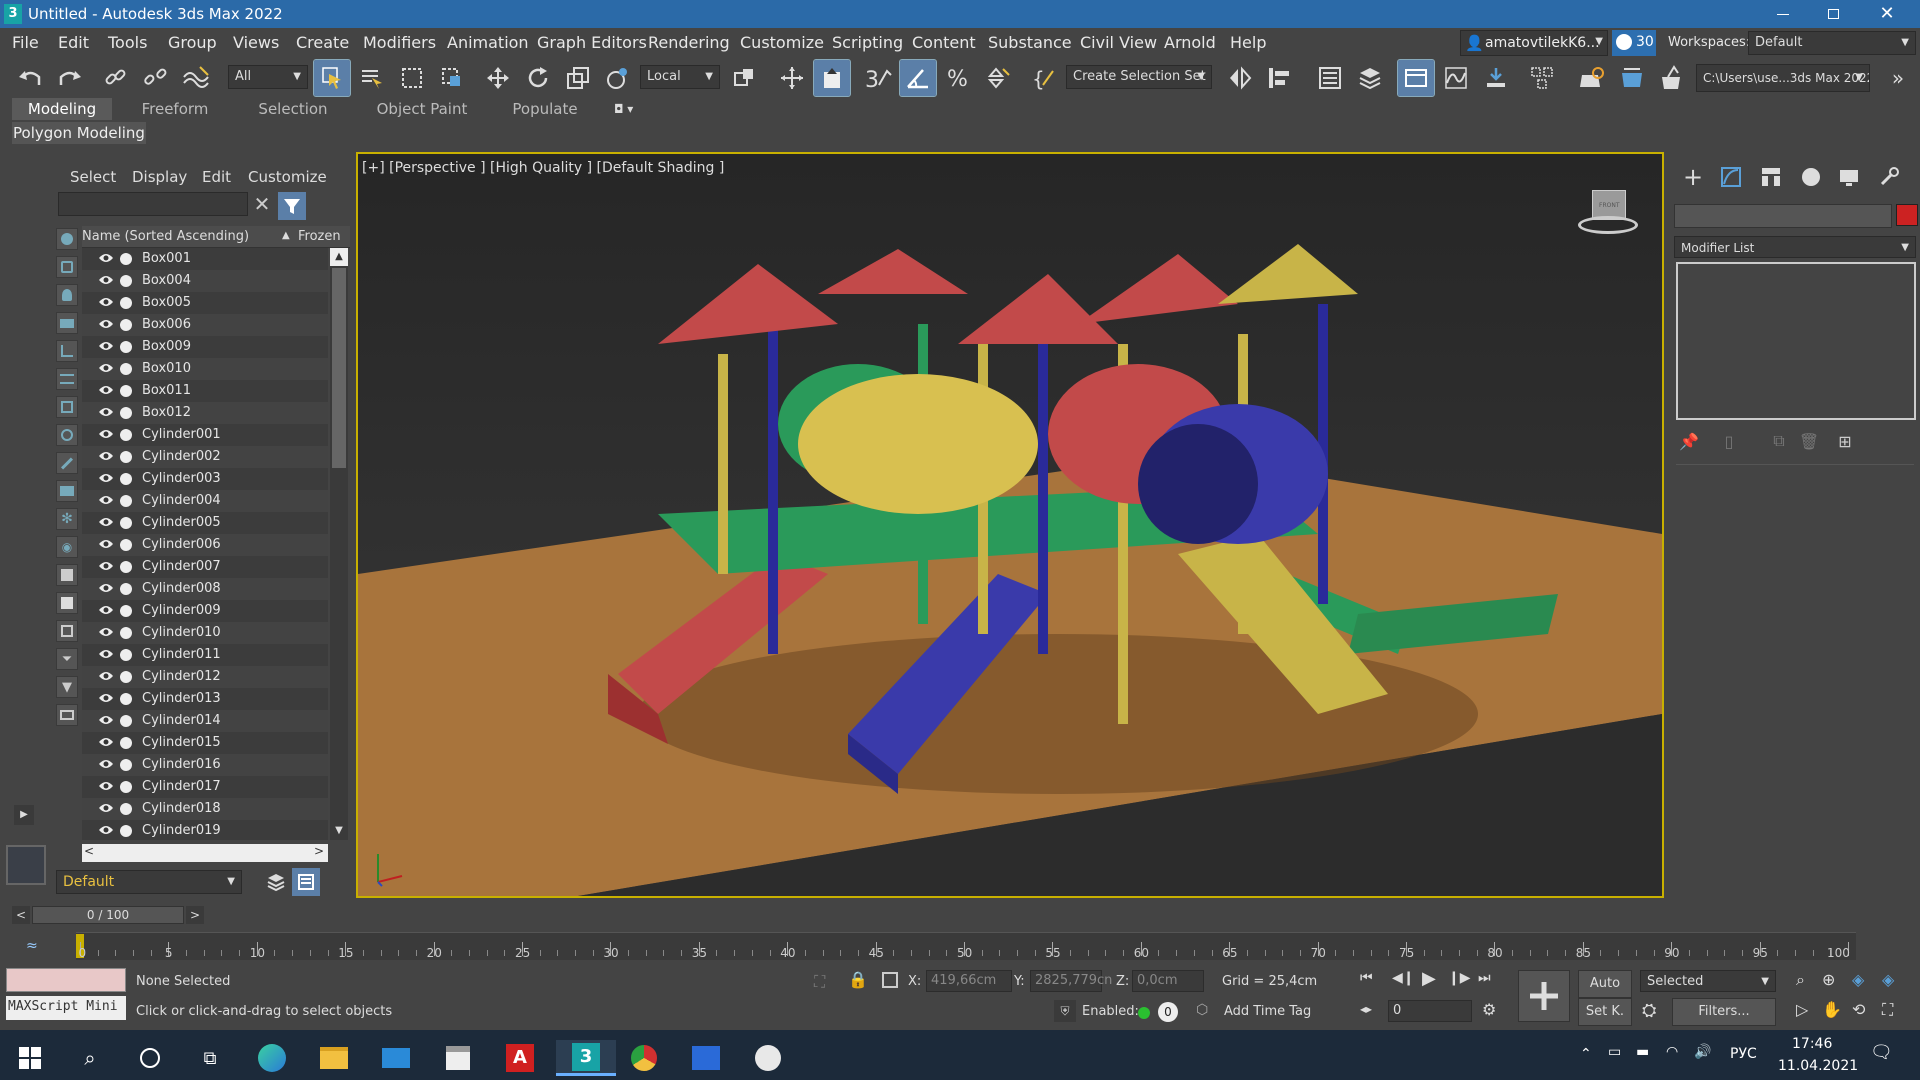 The width and height of the screenshot is (1920, 1080). I want to click on list-item: Cylinder006, so click(205, 545).